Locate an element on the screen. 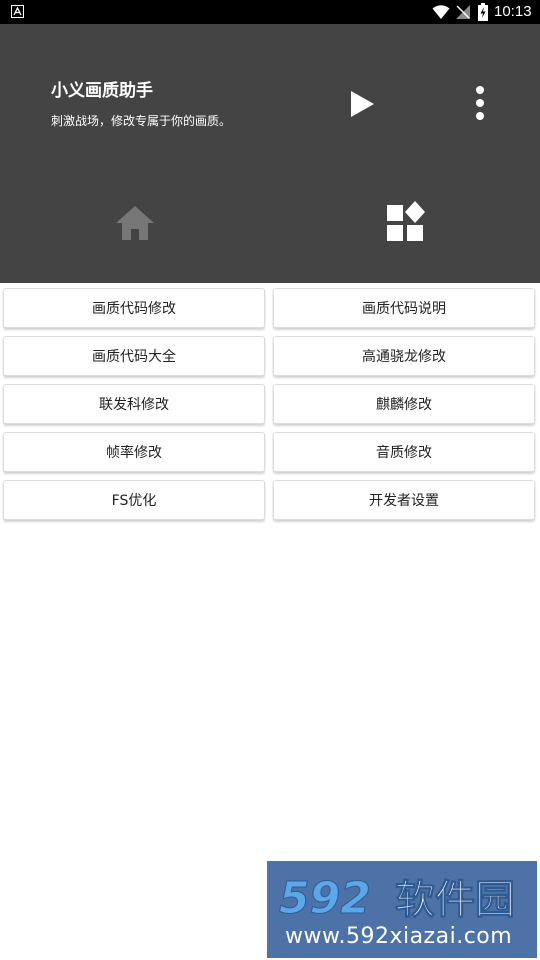 The width and height of the screenshot is (540, 960). grid-button-snapdragon-modify: 高通骁龙修改 is located at coordinates (404, 356).